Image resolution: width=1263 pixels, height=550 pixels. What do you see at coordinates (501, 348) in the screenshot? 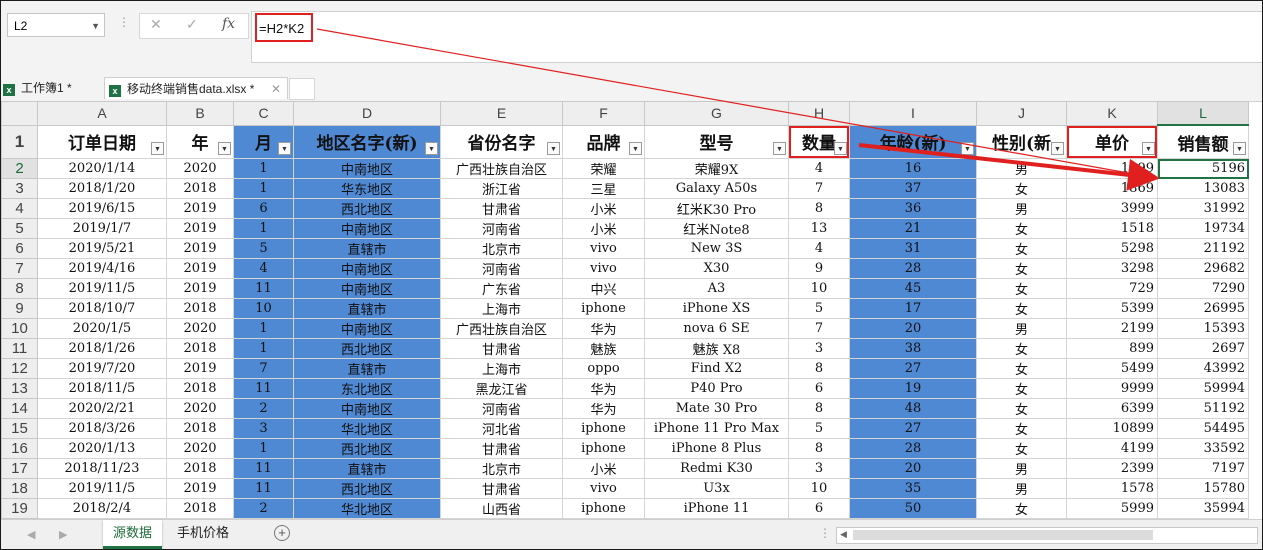
I see `cell: 甘肃省` at bounding box center [501, 348].